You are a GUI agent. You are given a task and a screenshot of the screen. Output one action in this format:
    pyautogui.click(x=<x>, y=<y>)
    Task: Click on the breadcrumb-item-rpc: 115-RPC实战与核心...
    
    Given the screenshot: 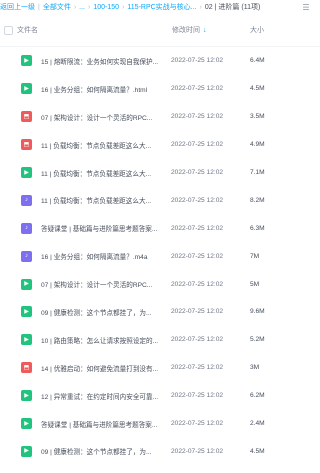 What is the action you would take?
    pyautogui.click(x=161, y=7)
    